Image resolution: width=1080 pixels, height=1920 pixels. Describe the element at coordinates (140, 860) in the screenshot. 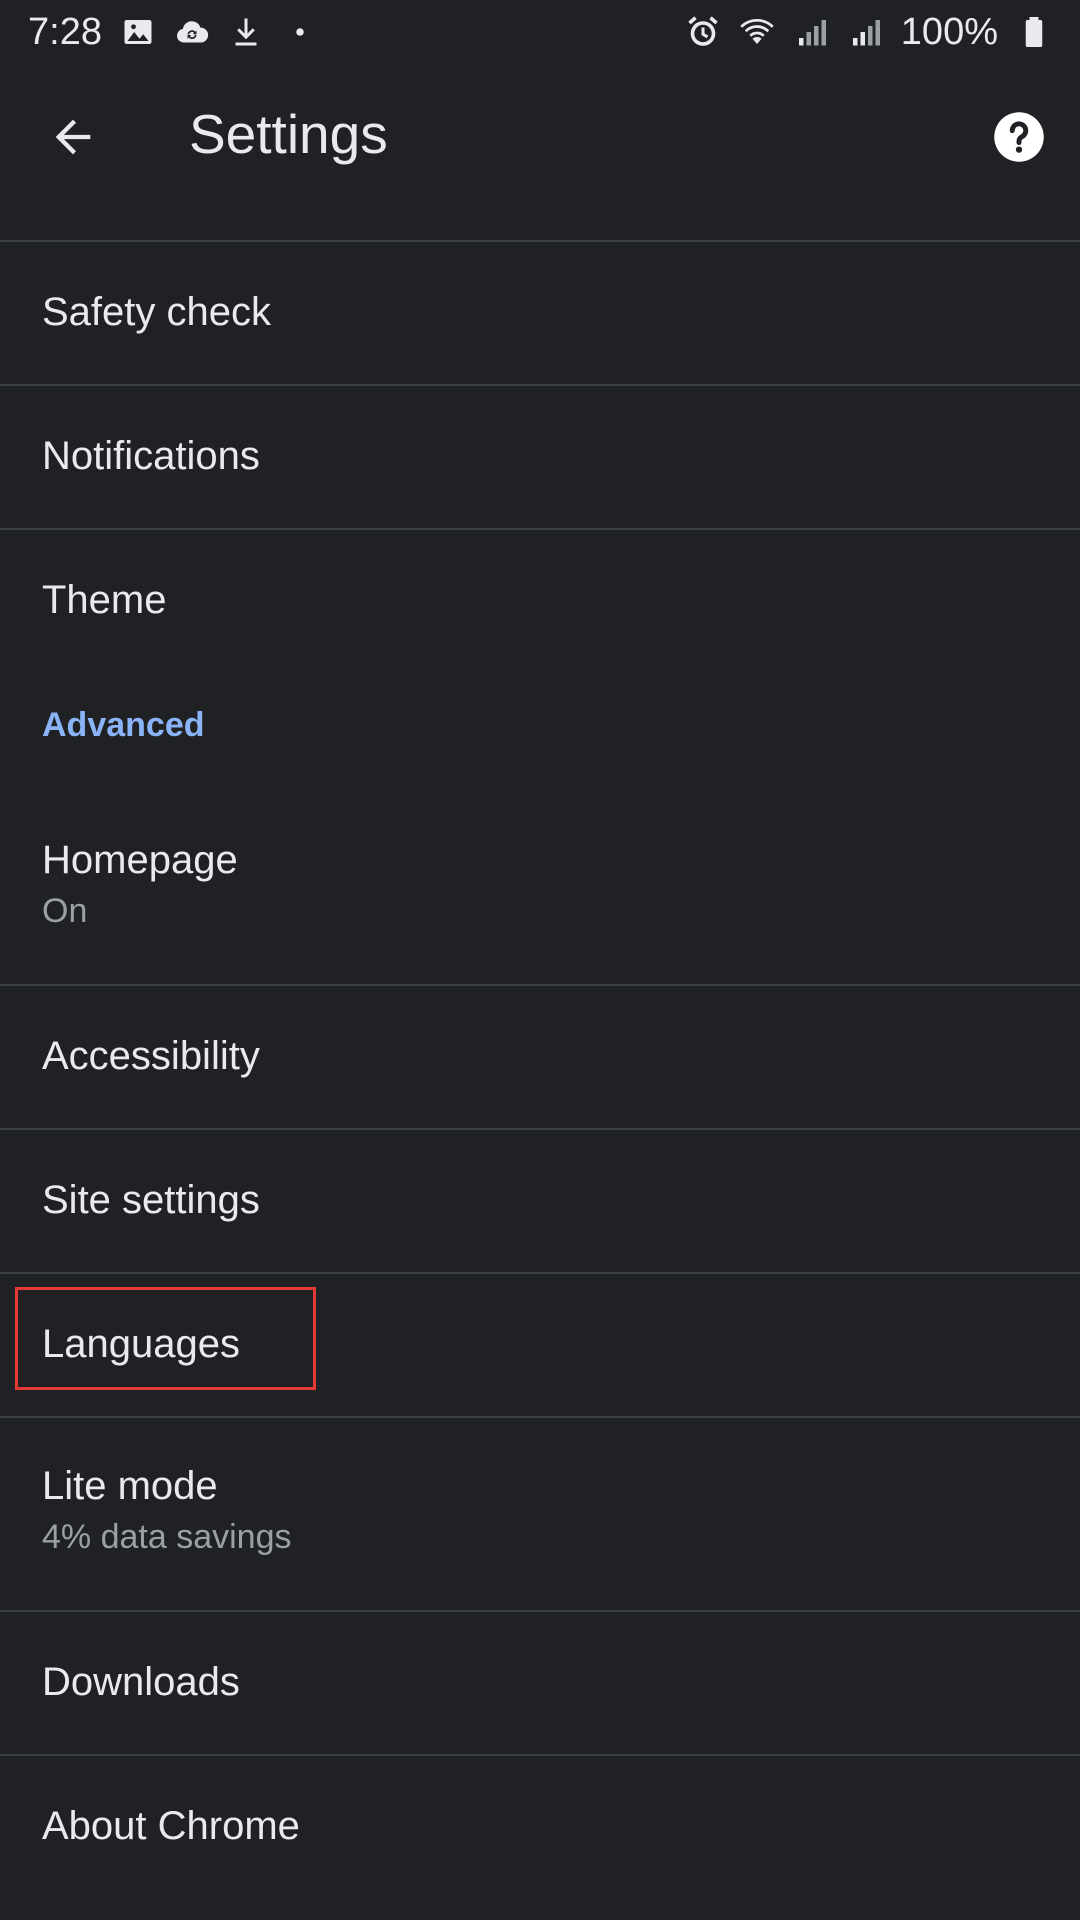

I see `settings-item-label: Homepage` at that location.